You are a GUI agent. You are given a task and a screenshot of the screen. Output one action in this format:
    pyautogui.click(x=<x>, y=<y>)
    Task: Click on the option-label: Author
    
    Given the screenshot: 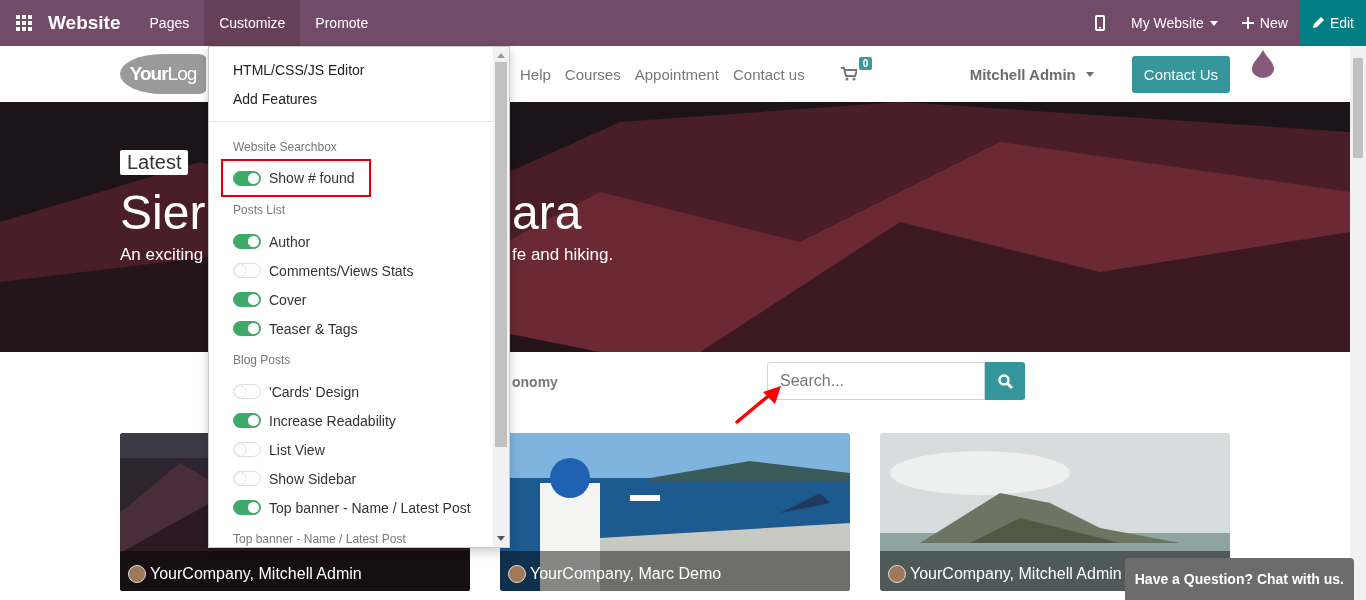 What is the action you would take?
    pyautogui.click(x=290, y=241)
    